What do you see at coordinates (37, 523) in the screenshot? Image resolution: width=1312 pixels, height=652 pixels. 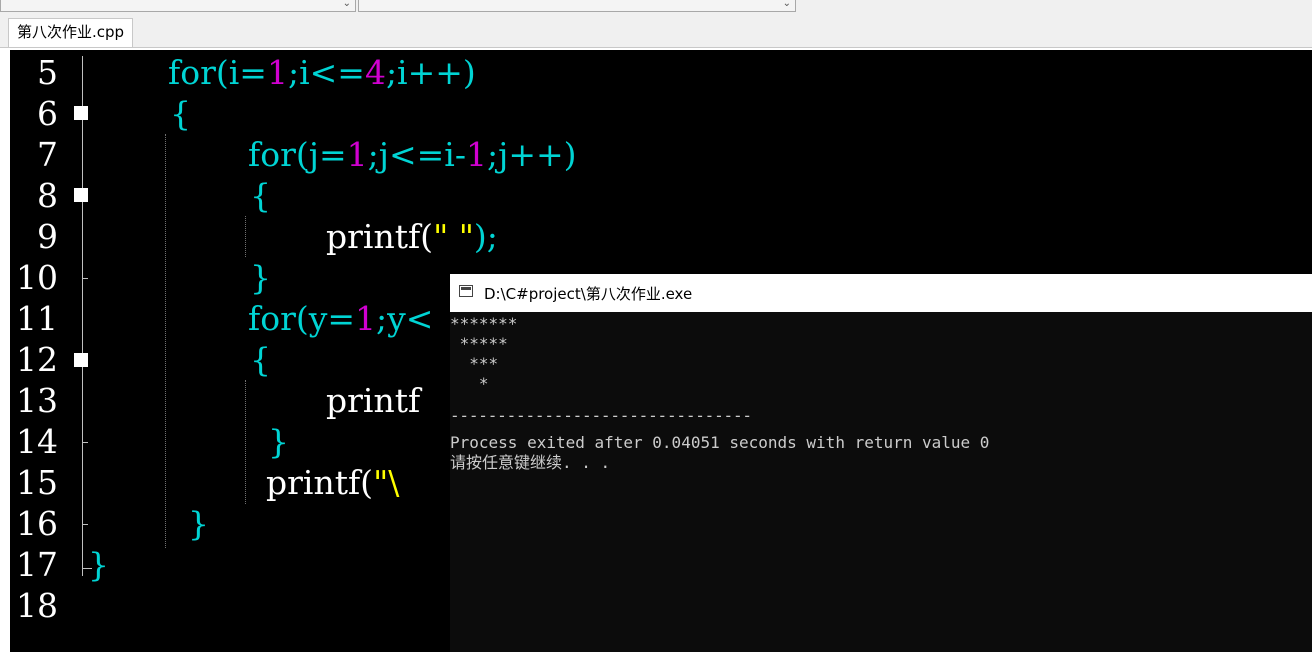 I see `line-number: 16` at bounding box center [37, 523].